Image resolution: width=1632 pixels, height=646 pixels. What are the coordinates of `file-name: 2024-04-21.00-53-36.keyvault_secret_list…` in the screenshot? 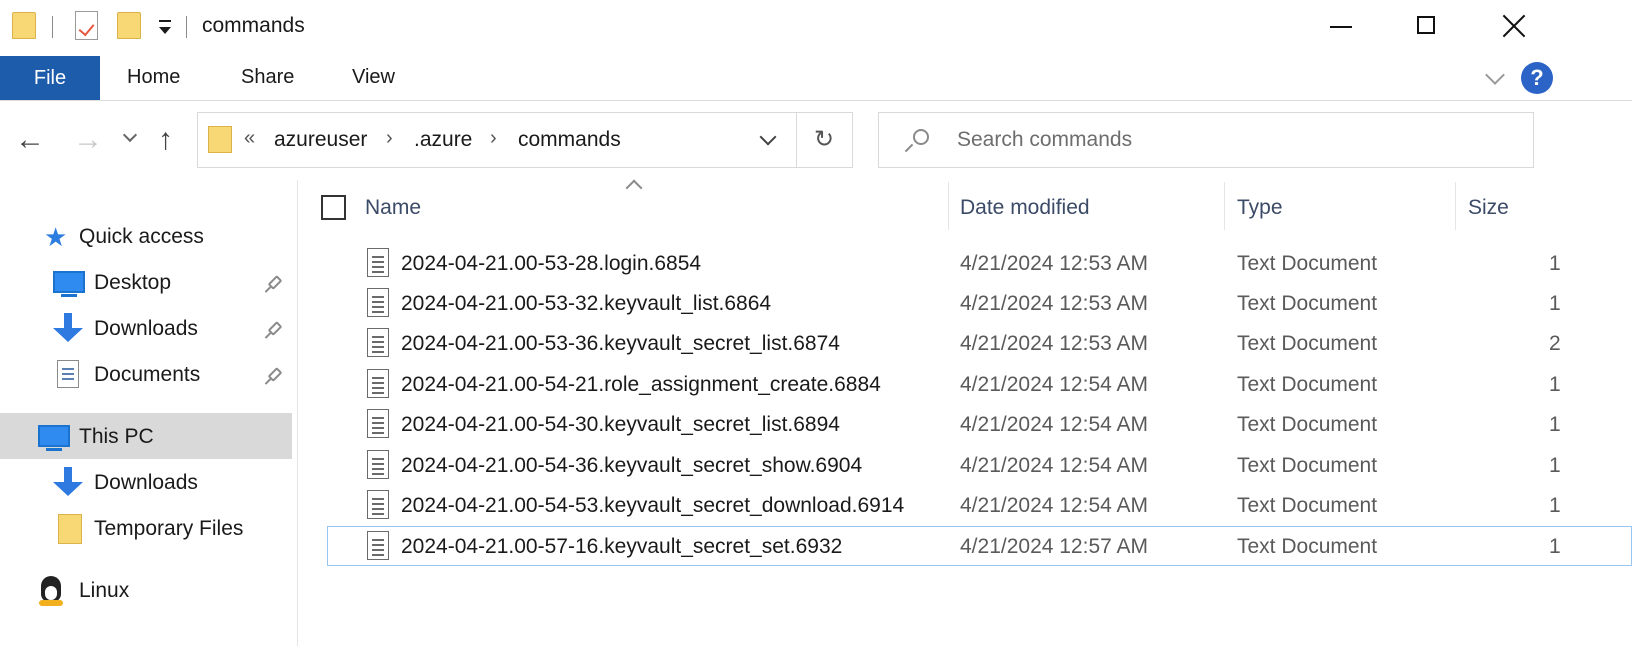 It's located at (620, 344).